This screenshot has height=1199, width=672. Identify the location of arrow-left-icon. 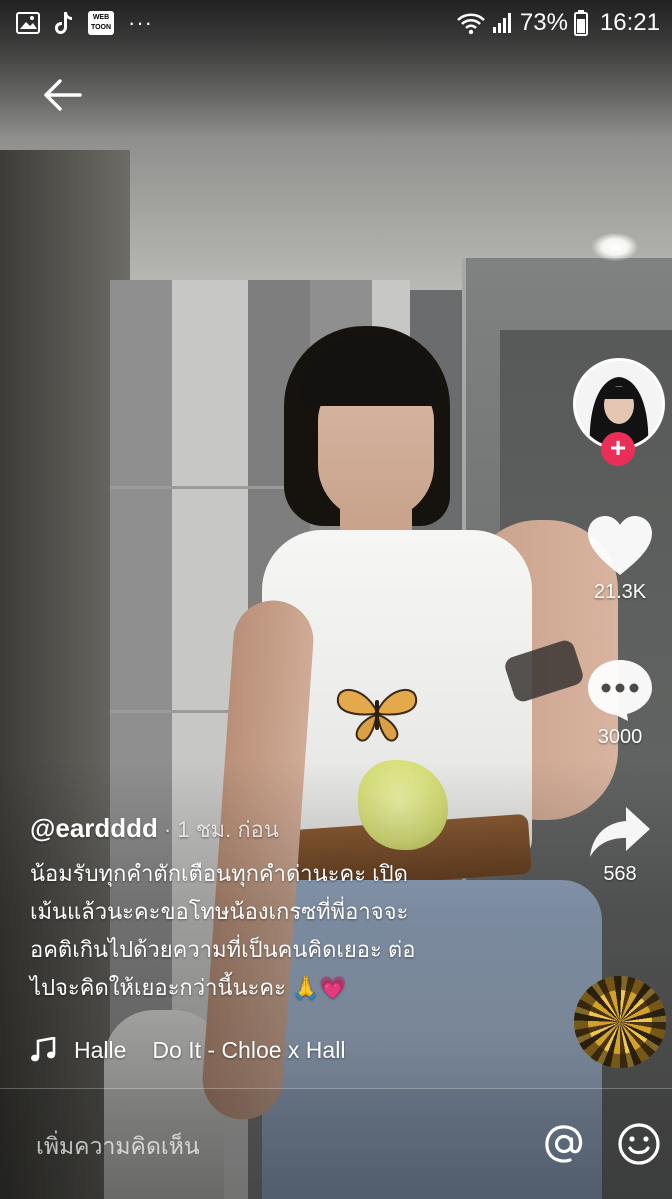
(63, 95).